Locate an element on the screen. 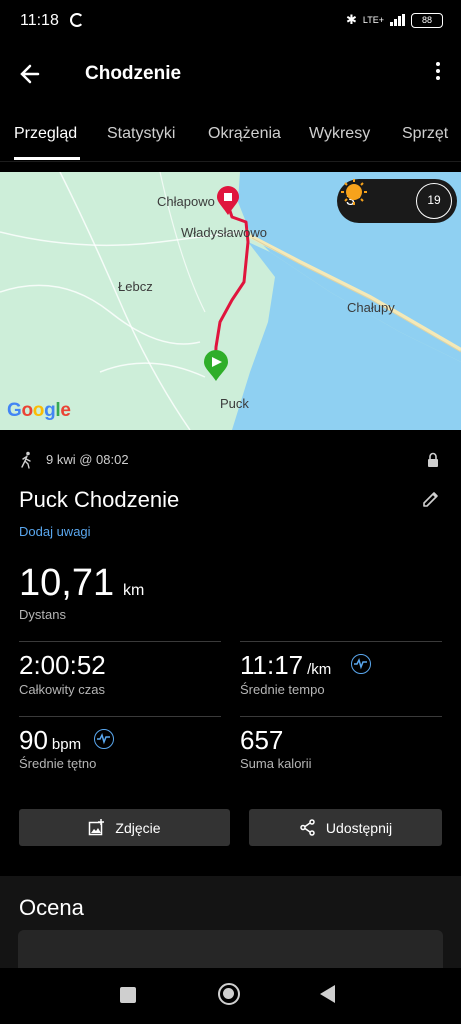 Image resolution: width=461 pixels, height=1024 pixels. share-label: Udostępnij is located at coordinates (359, 827).